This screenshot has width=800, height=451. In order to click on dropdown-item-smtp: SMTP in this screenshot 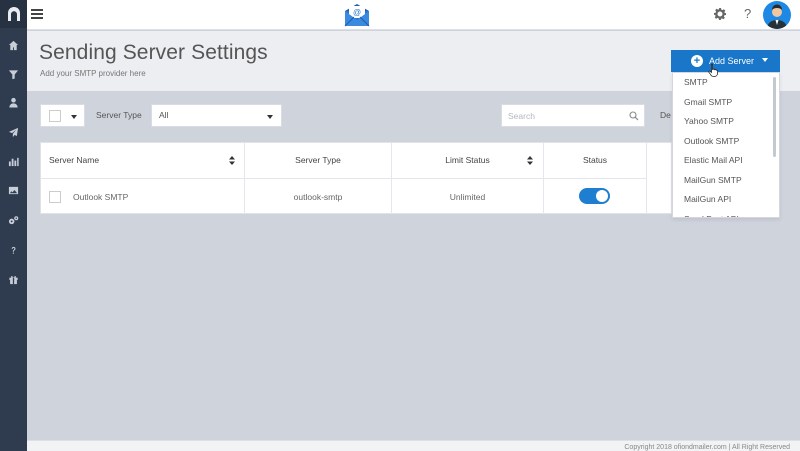, I will do `click(726, 83)`.